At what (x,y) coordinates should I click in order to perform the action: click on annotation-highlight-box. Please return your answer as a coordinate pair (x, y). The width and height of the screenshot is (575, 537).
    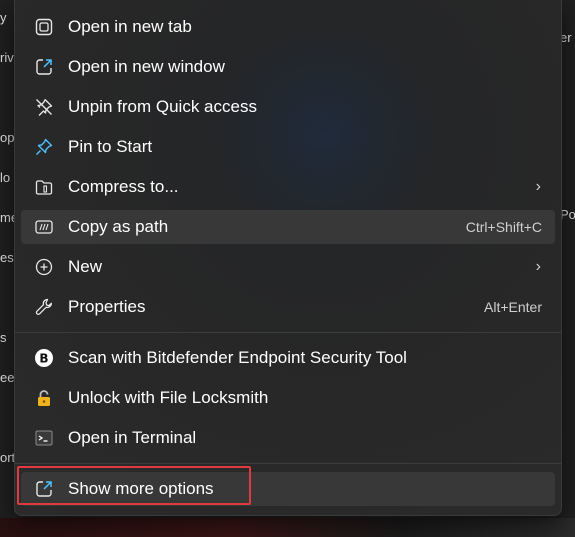
    Looking at the image, I should click on (134, 485).